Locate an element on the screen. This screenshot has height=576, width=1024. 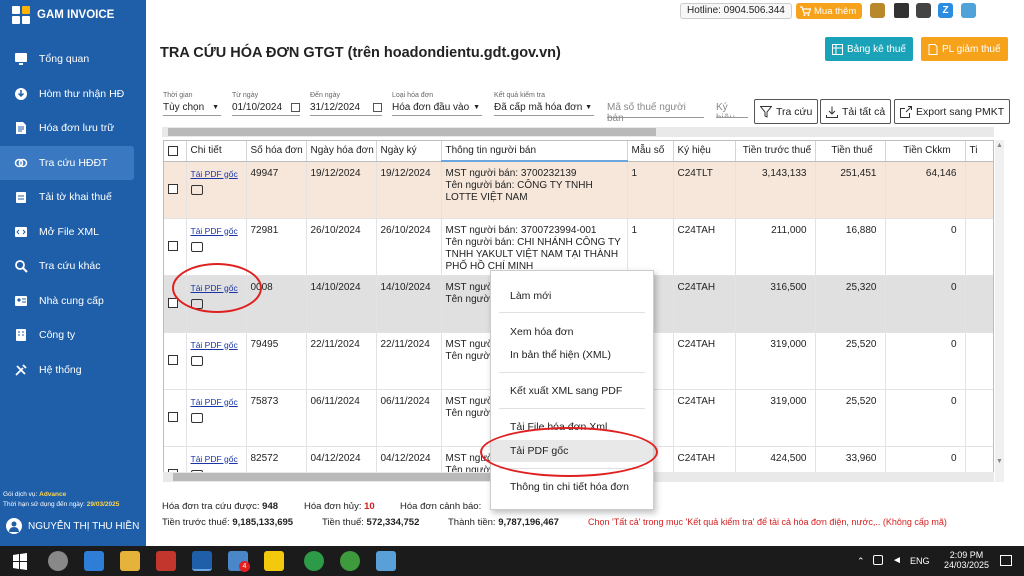
search-icon is located at coordinates (58, 561).